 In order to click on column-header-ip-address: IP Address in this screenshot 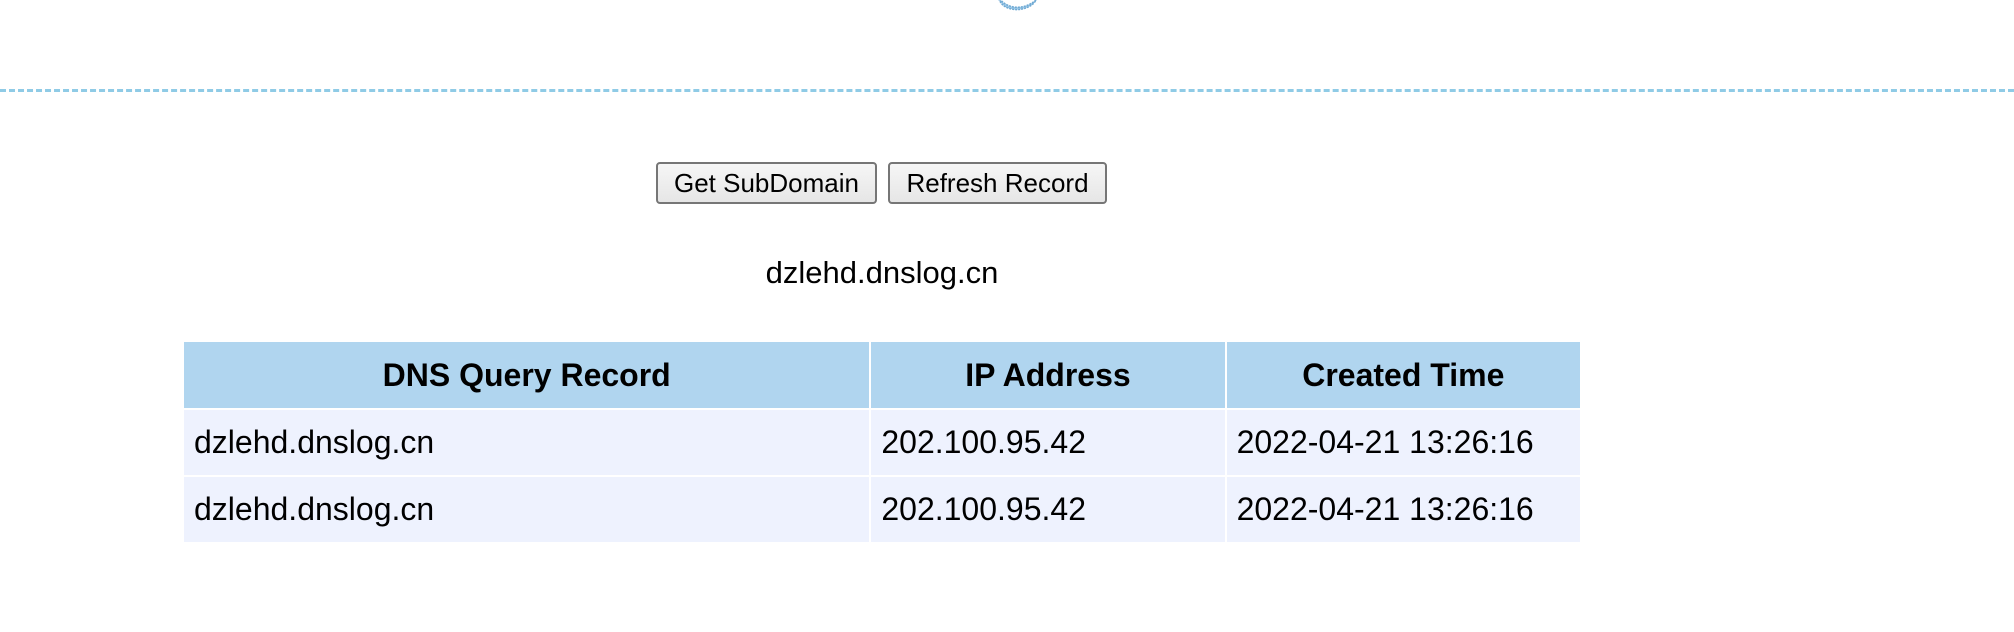, I will do `click(1048, 375)`.